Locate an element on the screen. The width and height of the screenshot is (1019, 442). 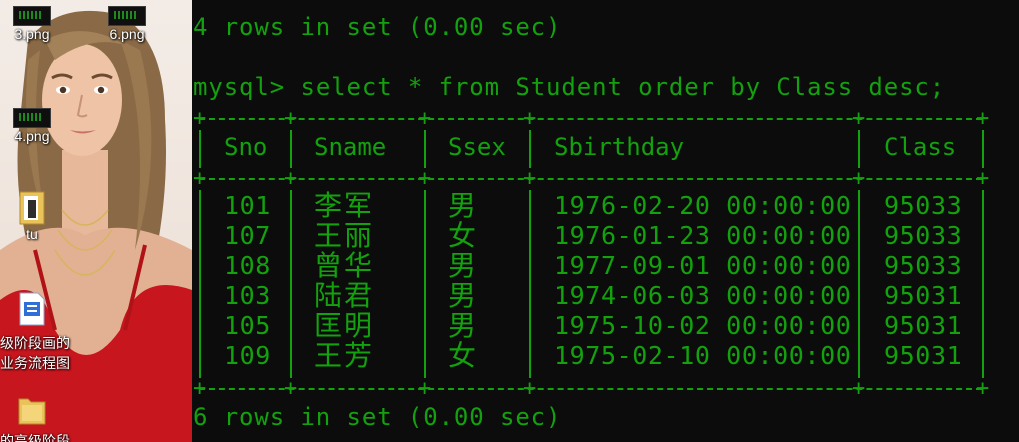
desktop-icon-4png: 4.png is located at coordinates (32, 126).